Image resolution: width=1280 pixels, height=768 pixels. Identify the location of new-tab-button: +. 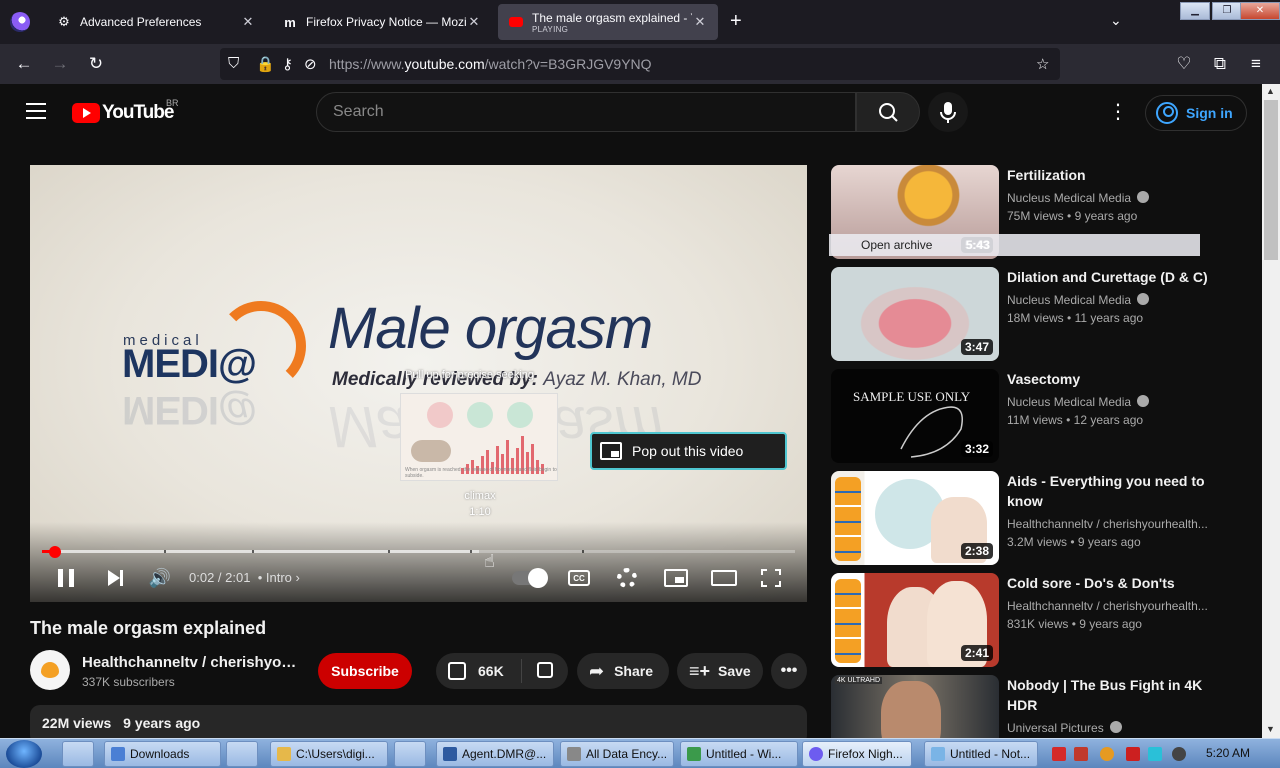
(736, 21).